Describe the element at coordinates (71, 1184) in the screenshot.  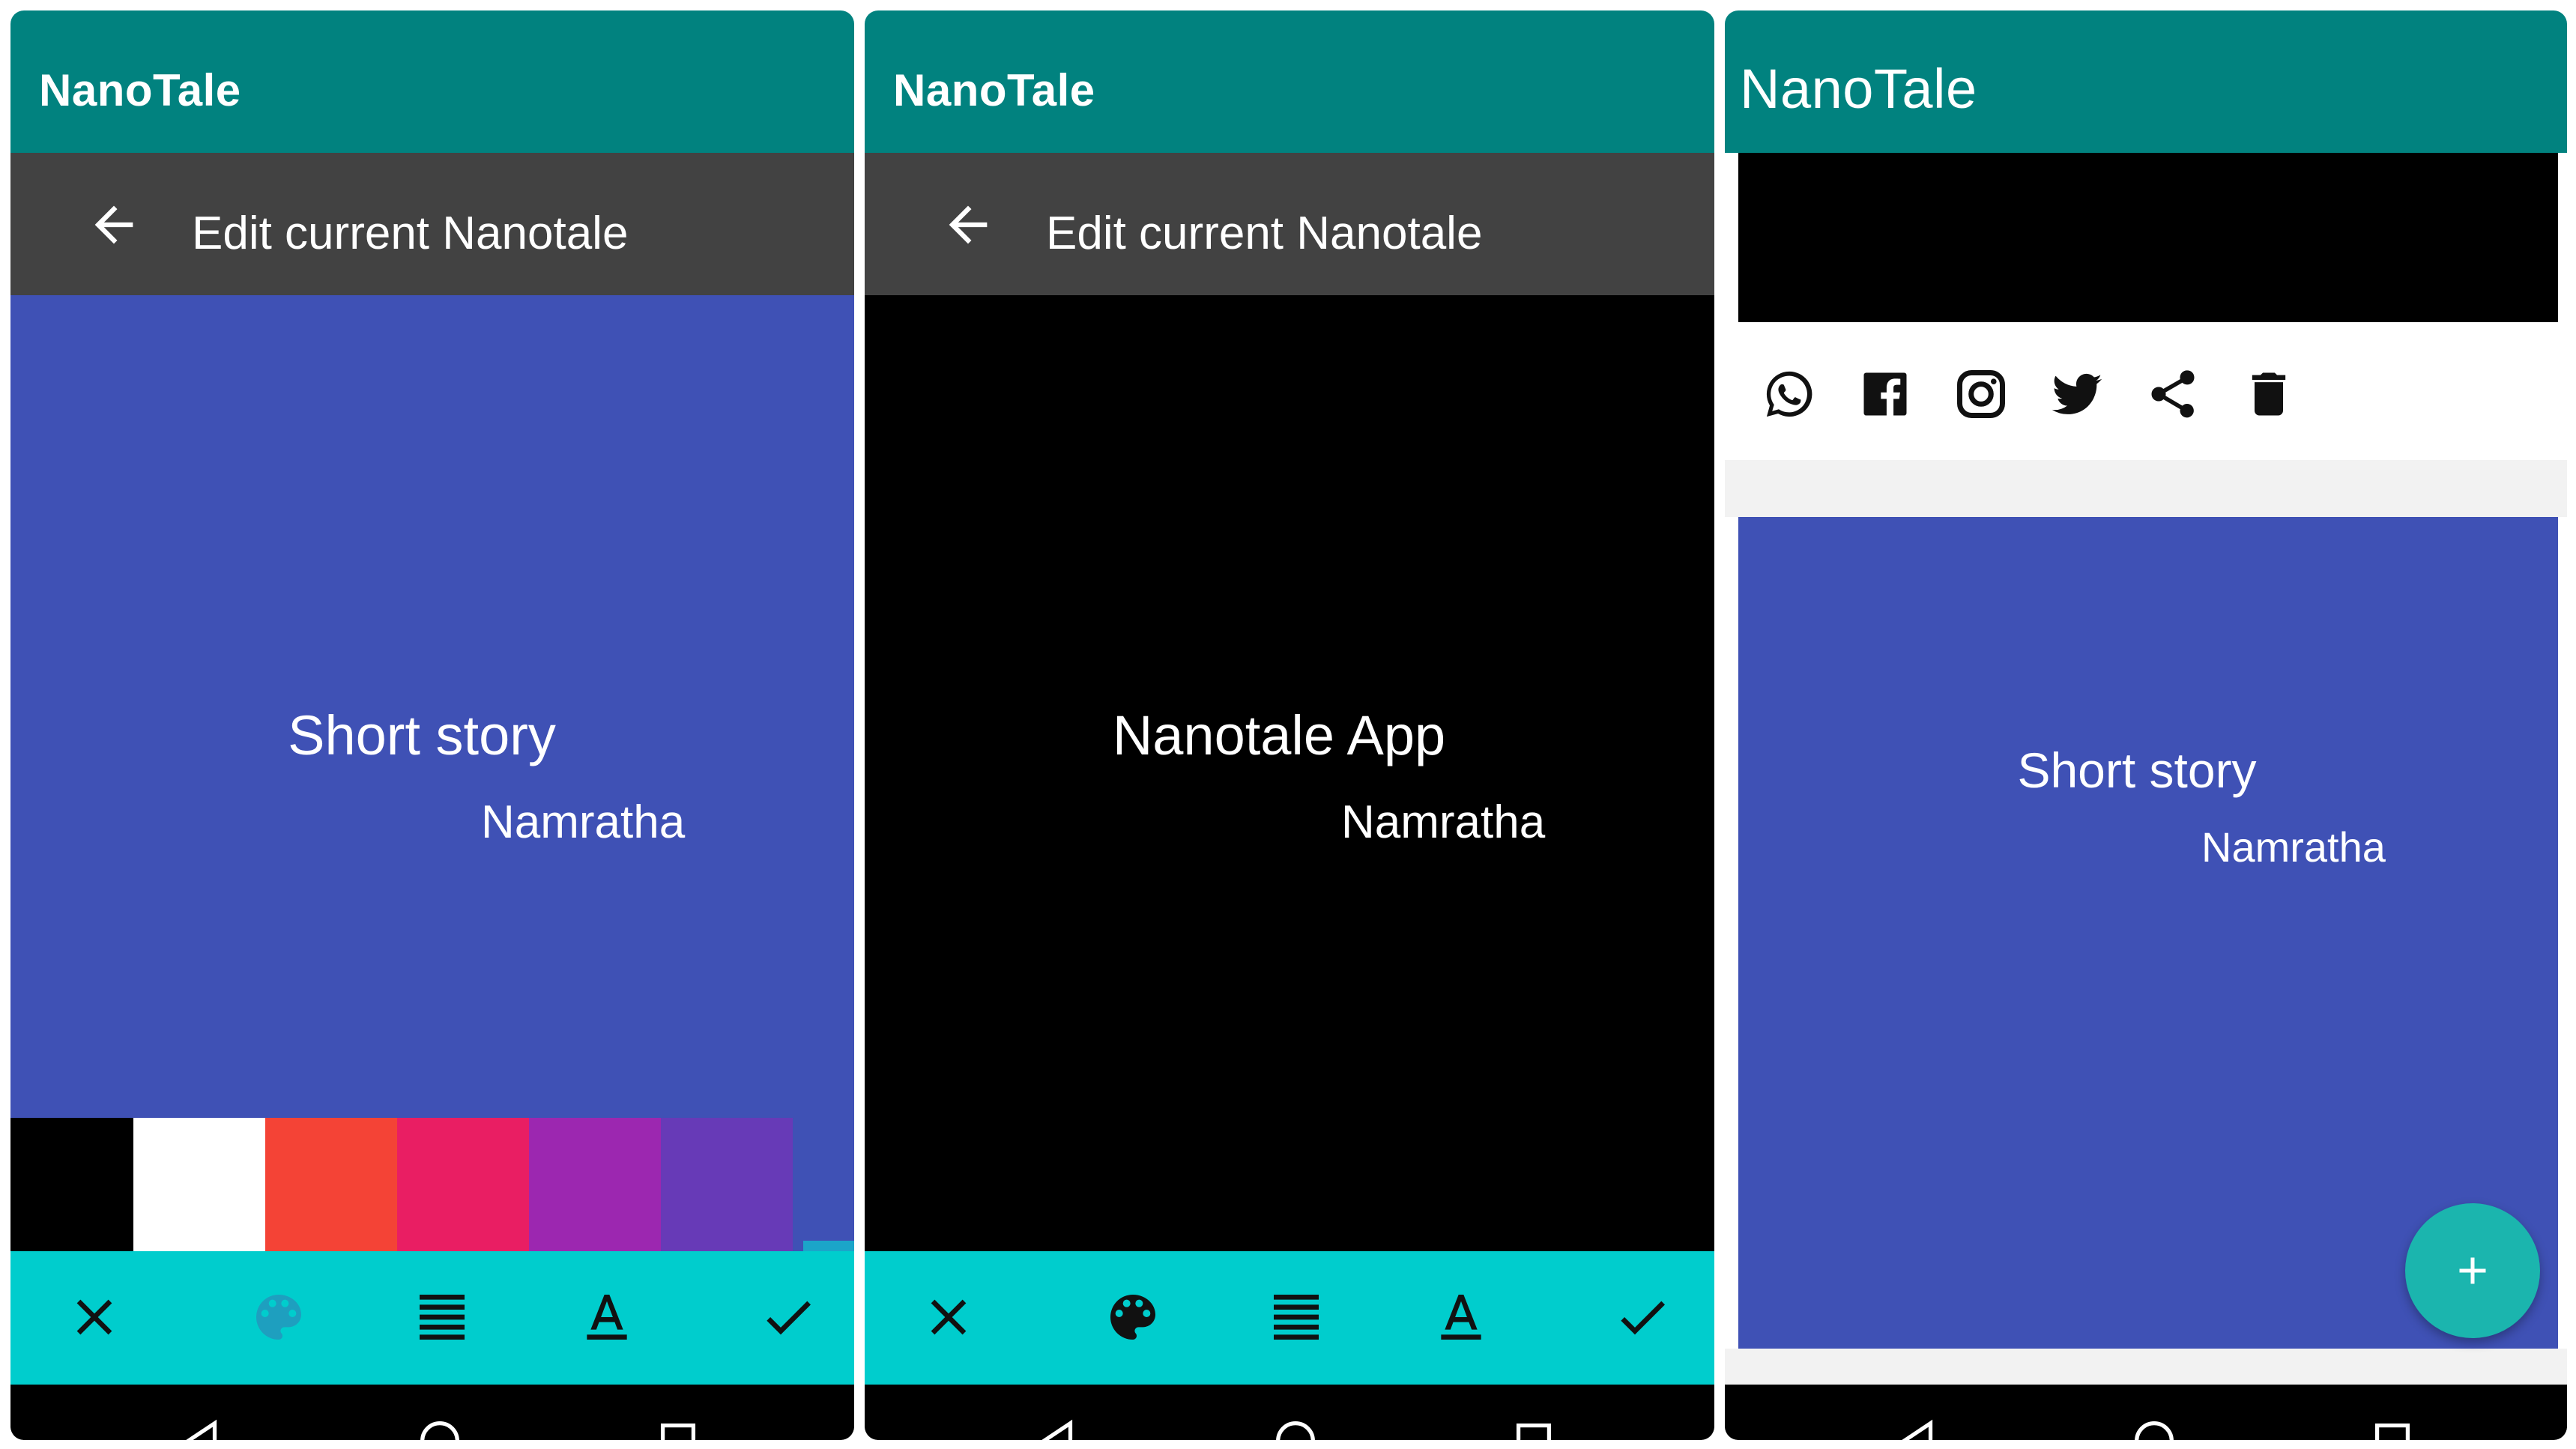
I see `swatch-black` at that location.